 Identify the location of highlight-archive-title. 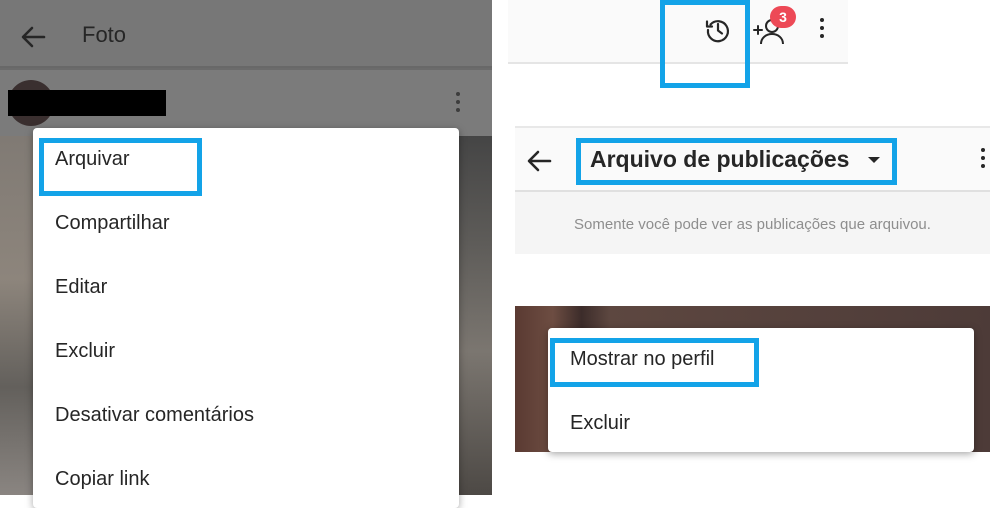
(736, 161).